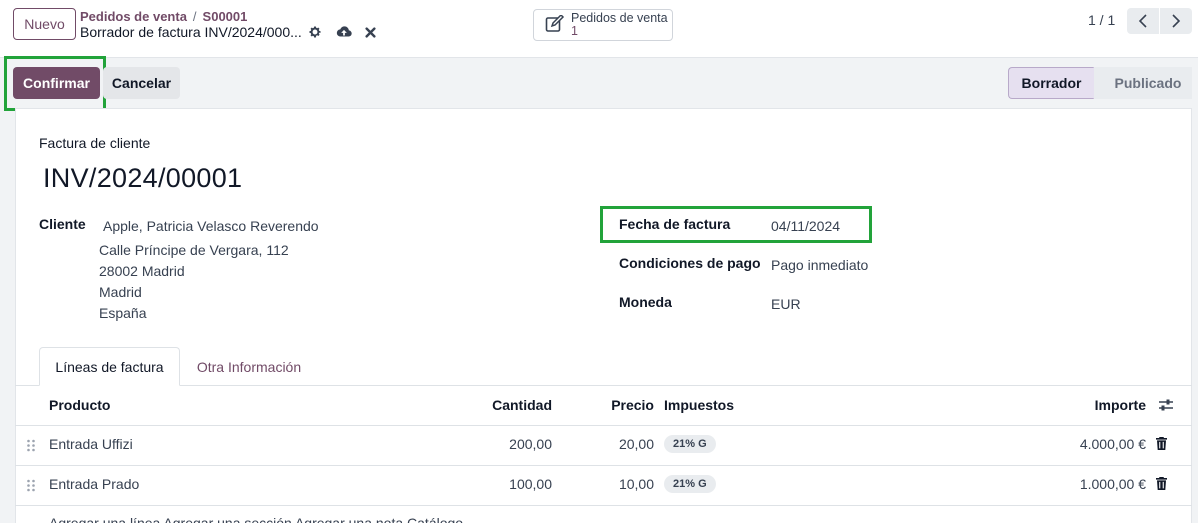  I want to click on chevron-left-icon, so click(1142, 21).